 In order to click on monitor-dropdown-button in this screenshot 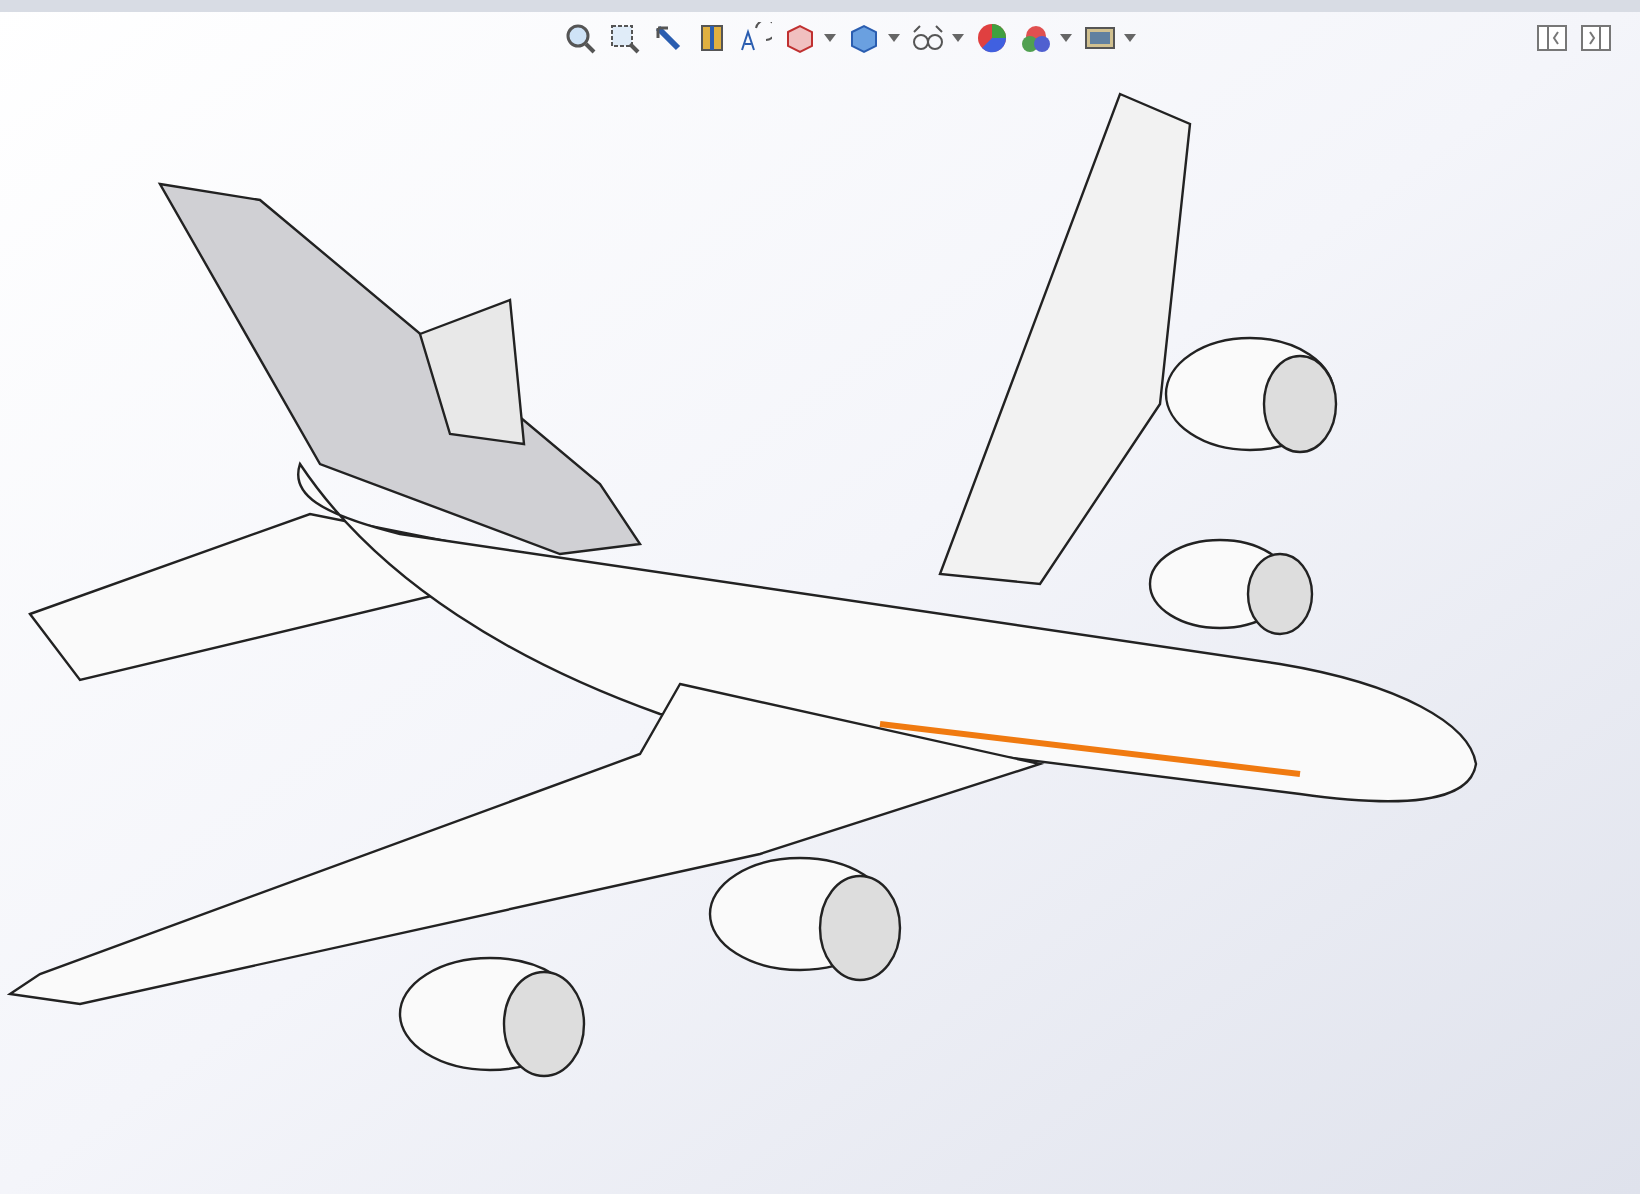, I will do `click(1110, 38)`.